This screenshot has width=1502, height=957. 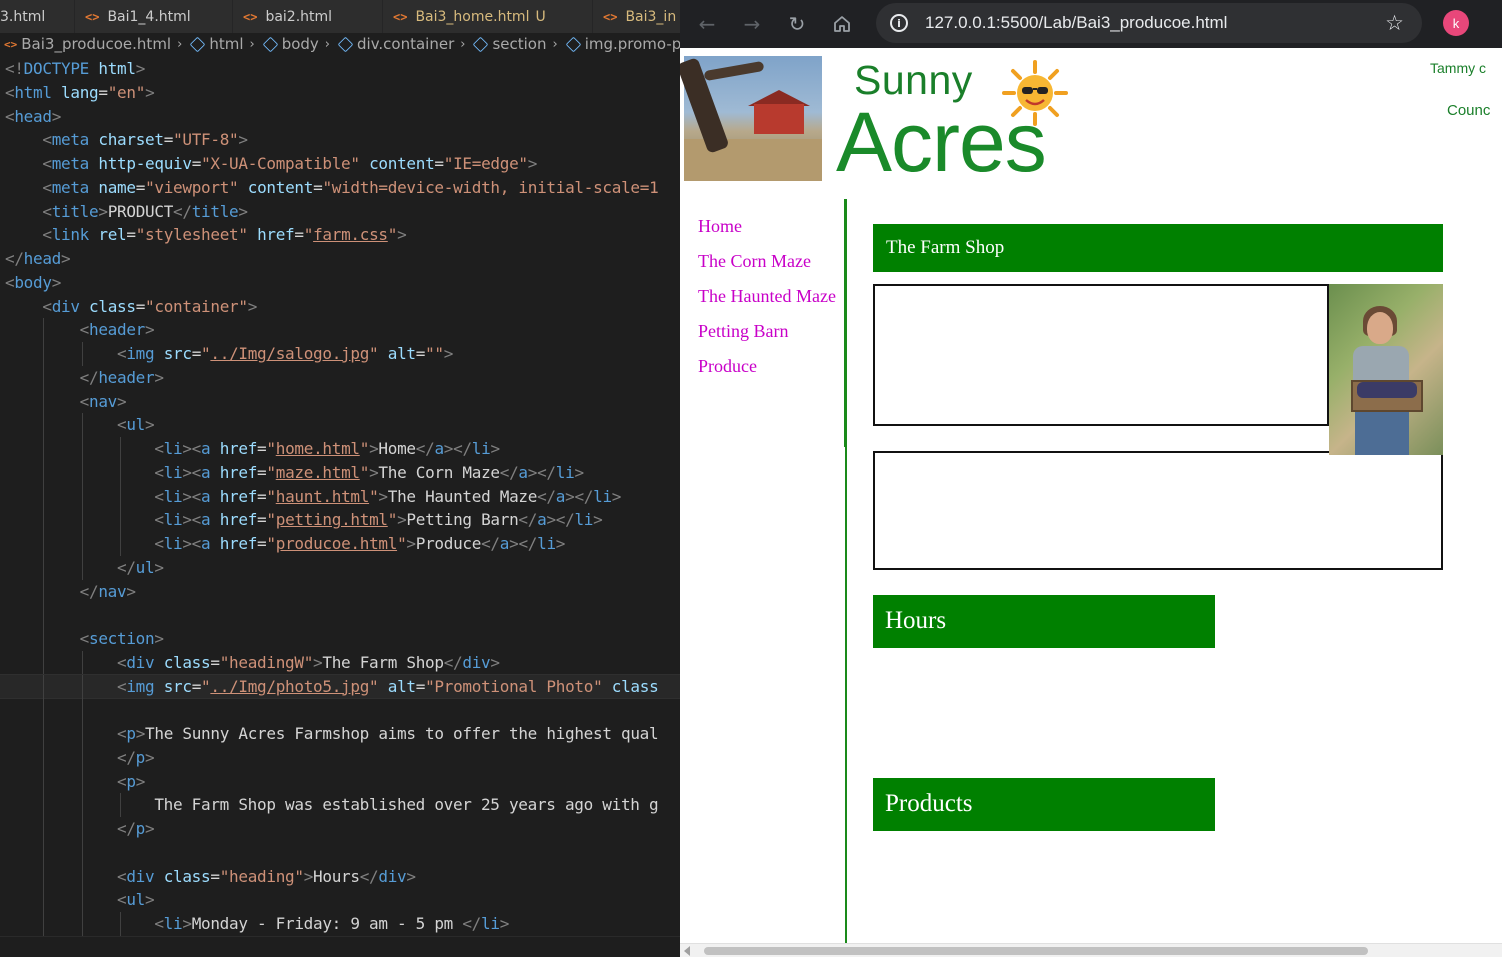 I want to click on scroll-left-icon, so click(x=687, y=951).